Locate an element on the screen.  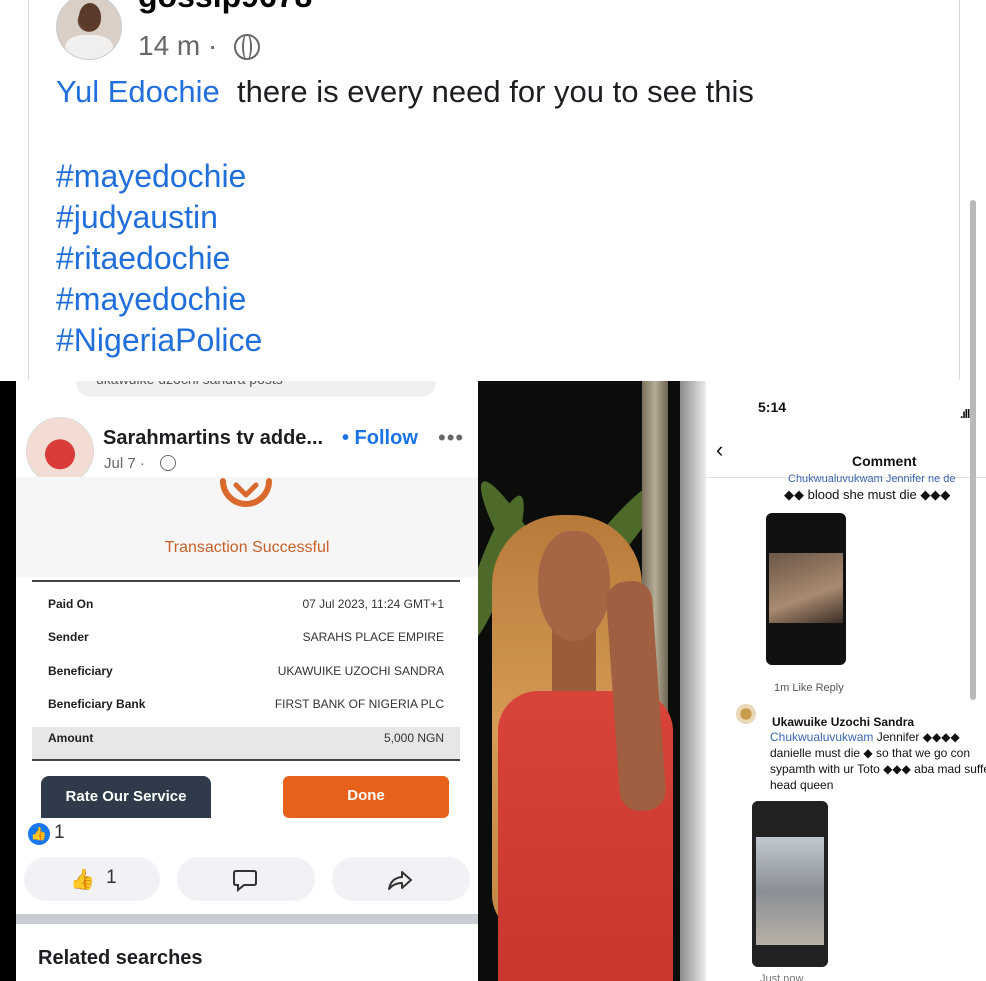
back-arrow-icon: ‹ is located at coordinates (720, 449).